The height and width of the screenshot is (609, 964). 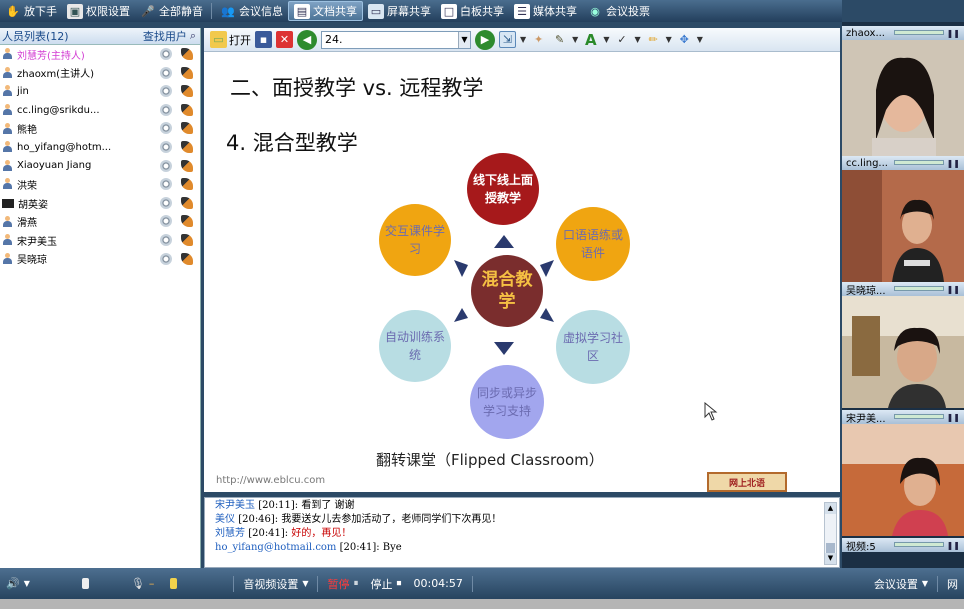 What do you see at coordinates (18, 583) in the screenshot?
I see `speaker-control: 🔊 ▼` at bounding box center [18, 583].